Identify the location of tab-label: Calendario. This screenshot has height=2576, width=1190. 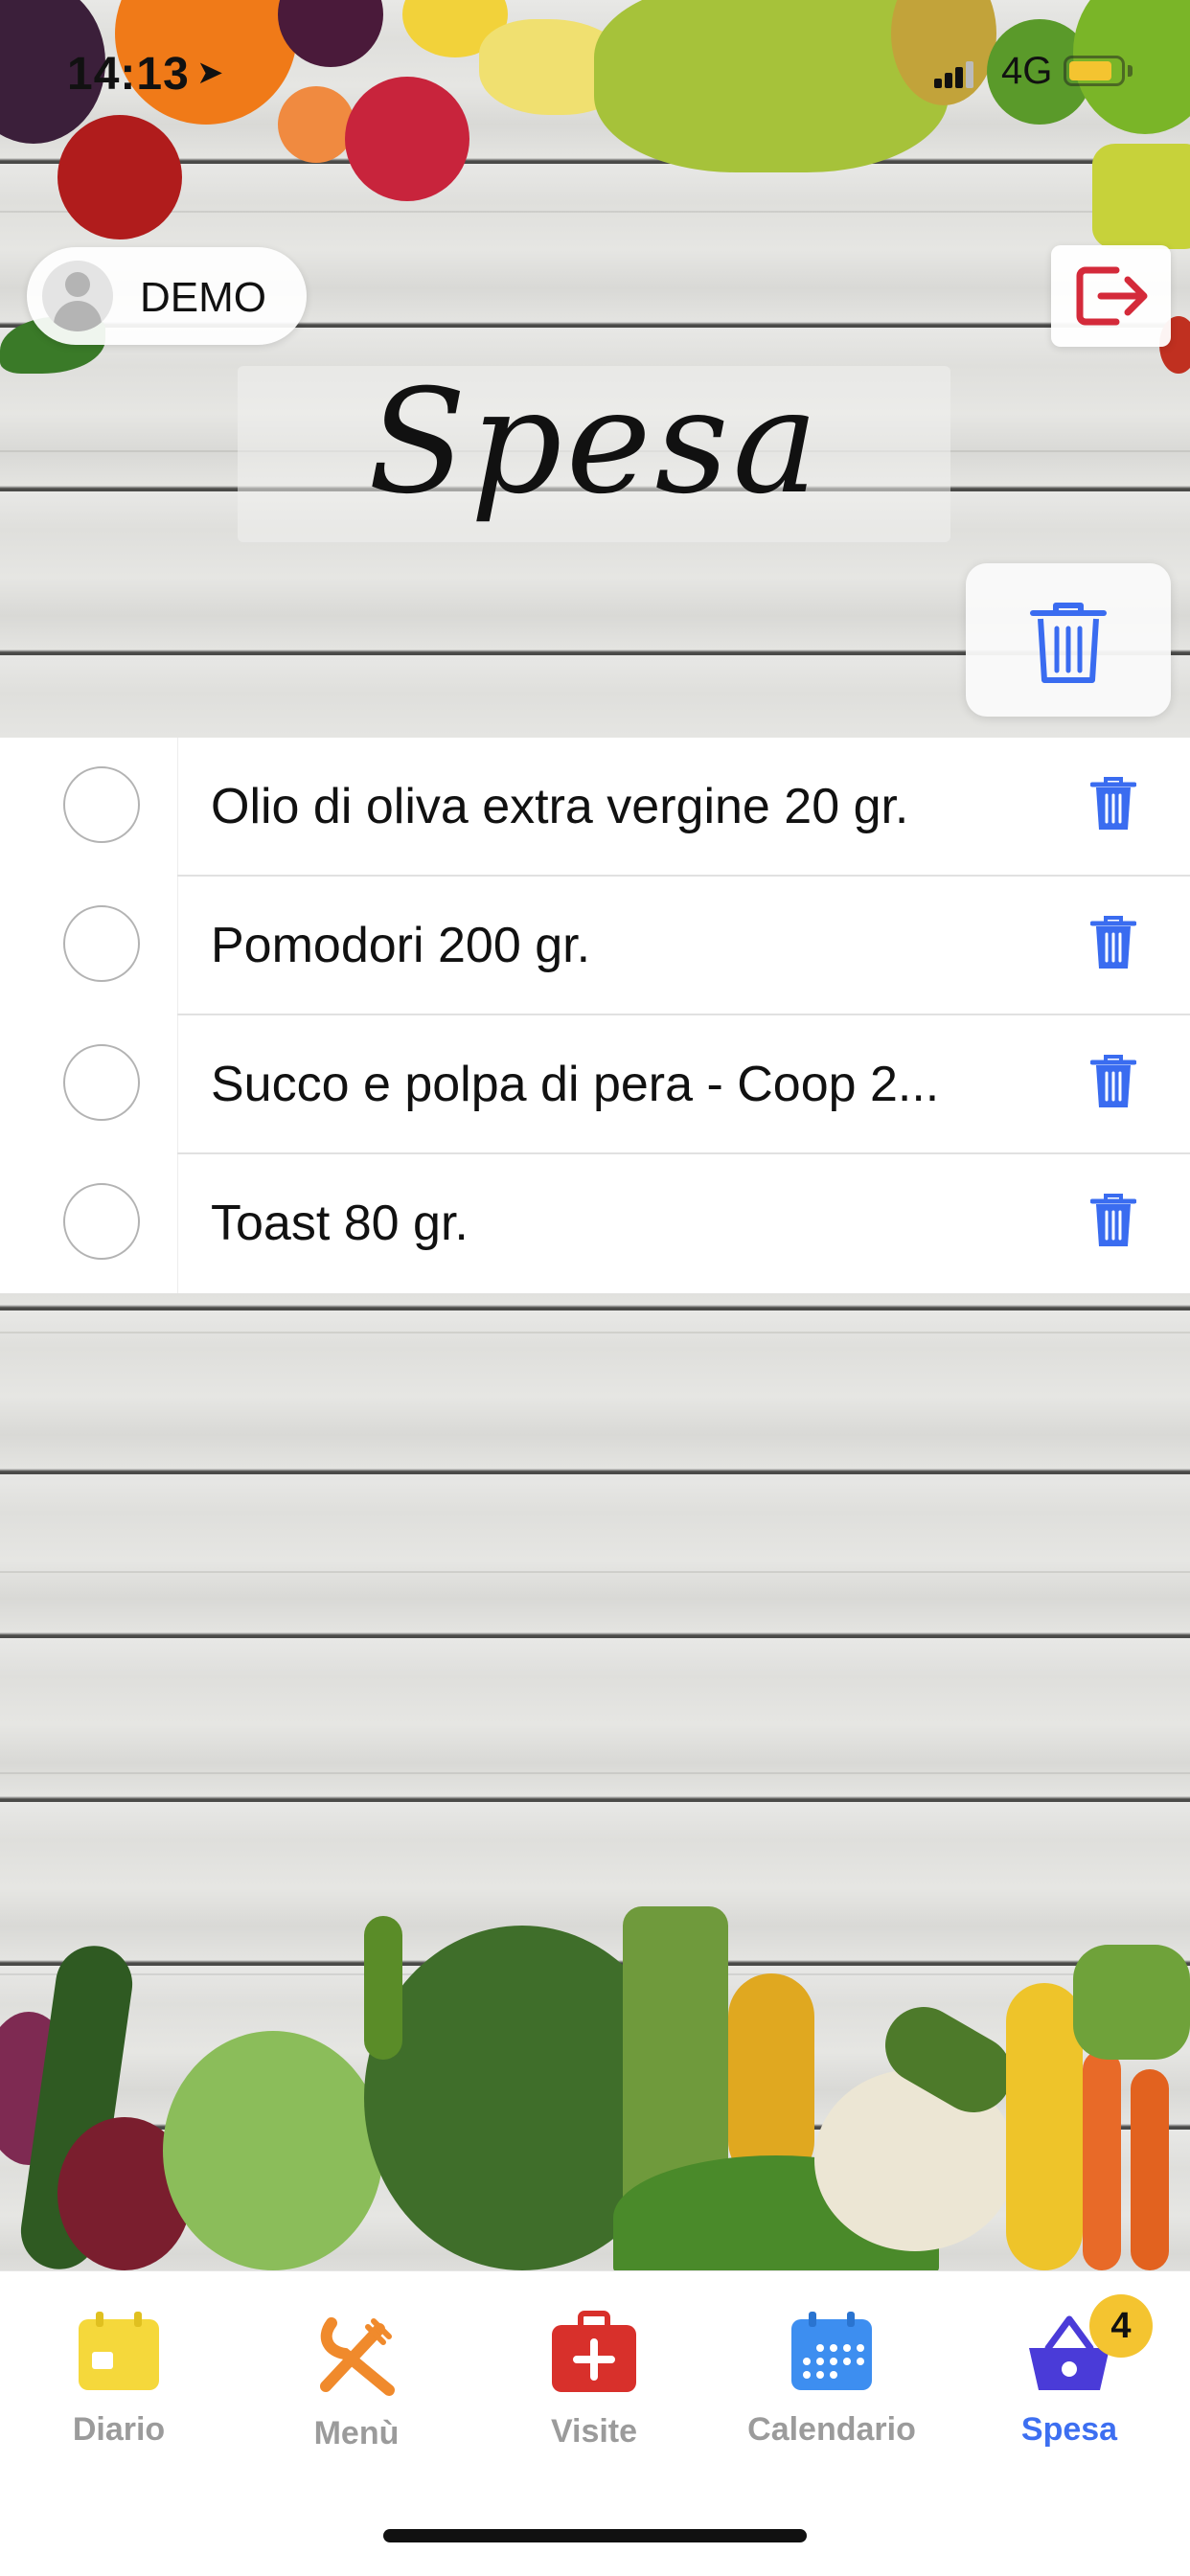
(832, 2429).